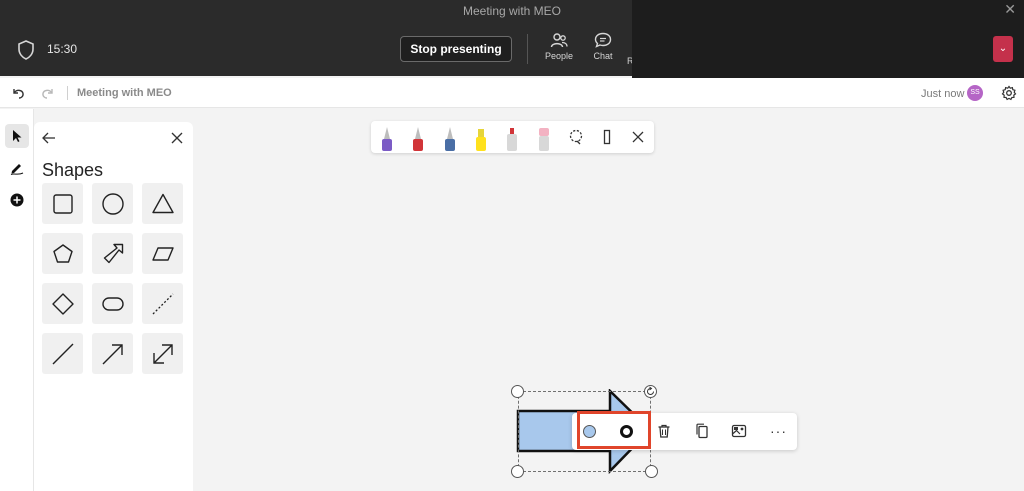 The height and width of the screenshot is (491, 1024). Describe the element at coordinates (62, 49) in the screenshot. I see `meeting-timer: 15:30` at that location.